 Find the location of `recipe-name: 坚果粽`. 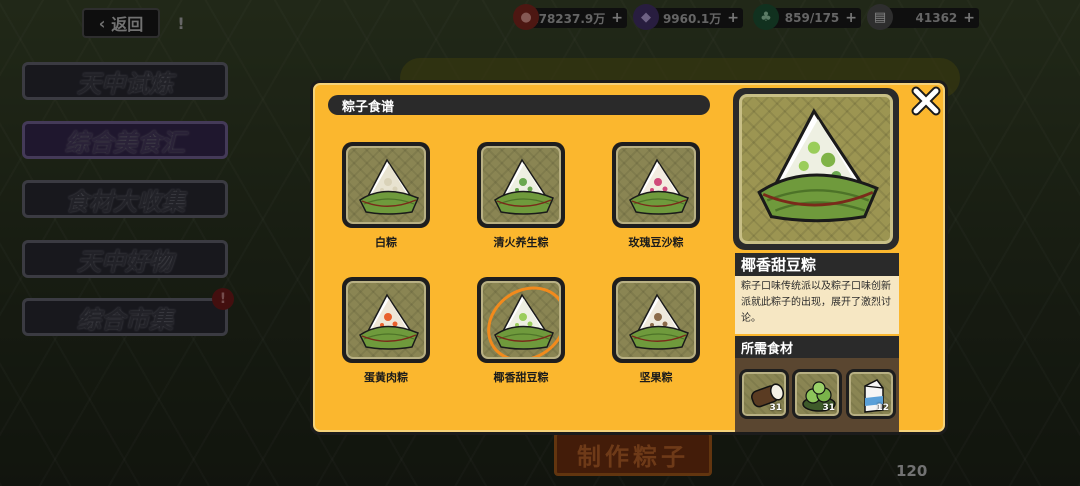

recipe-name: 坚果粽 is located at coordinates (656, 377).